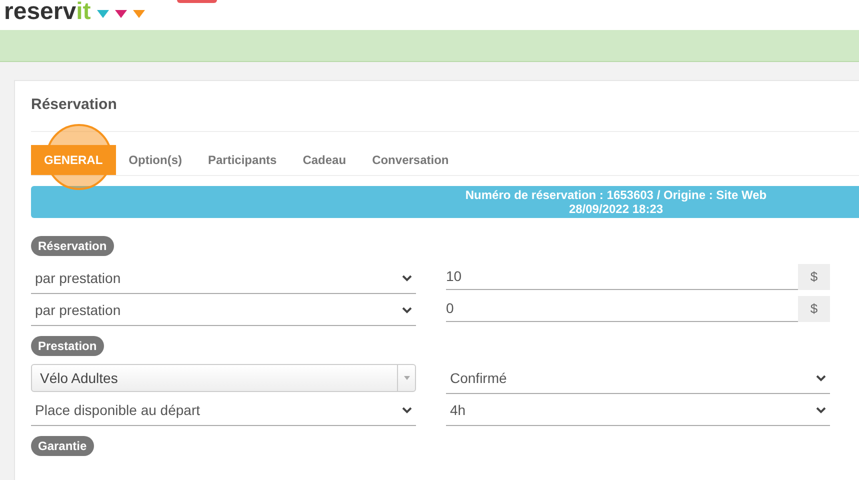  I want to click on dropdown-field: Place disponible au départ, so click(223, 411).